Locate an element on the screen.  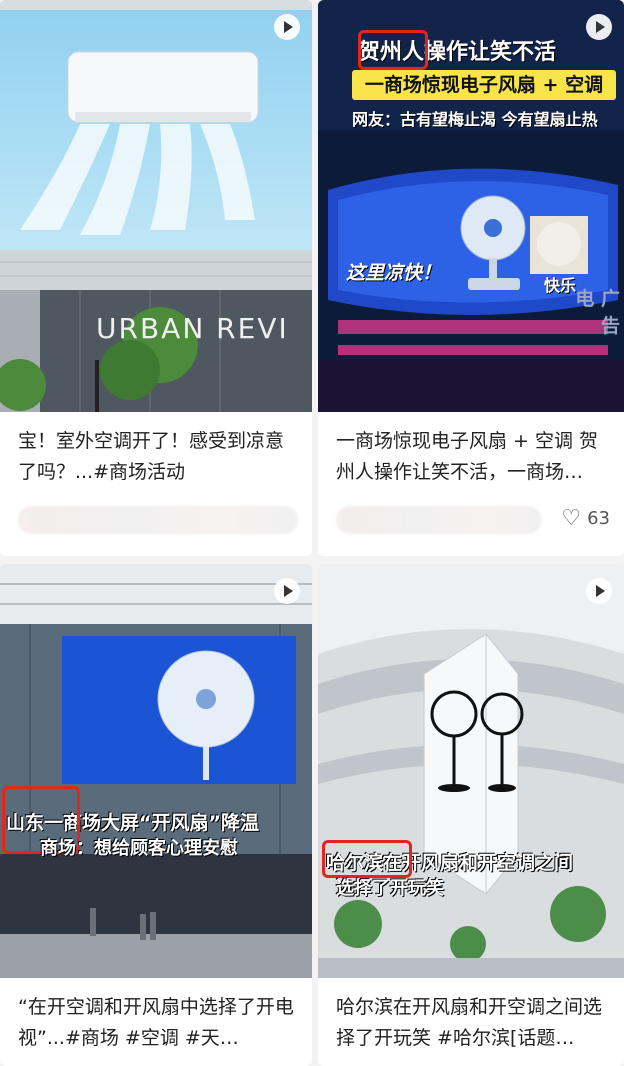
thumbnail-2-side-text: 电 广告 is located at coordinates (597, 312).